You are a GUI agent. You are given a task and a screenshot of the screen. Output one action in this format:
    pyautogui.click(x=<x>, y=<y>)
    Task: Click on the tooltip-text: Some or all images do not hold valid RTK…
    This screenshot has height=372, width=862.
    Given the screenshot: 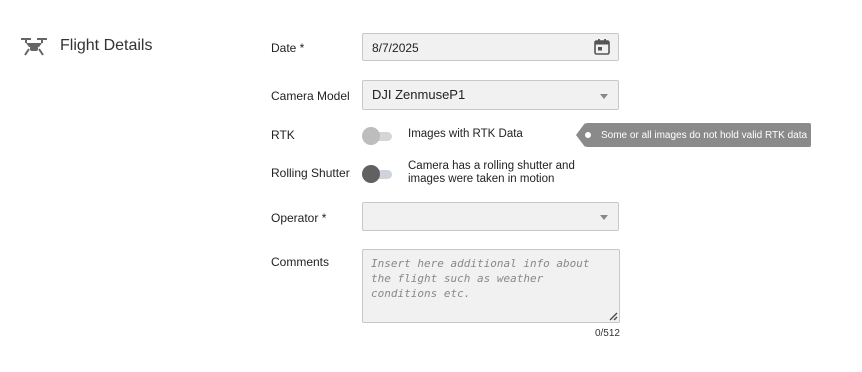 What is the action you would take?
    pyautogui.click(x=704, y=135)
    